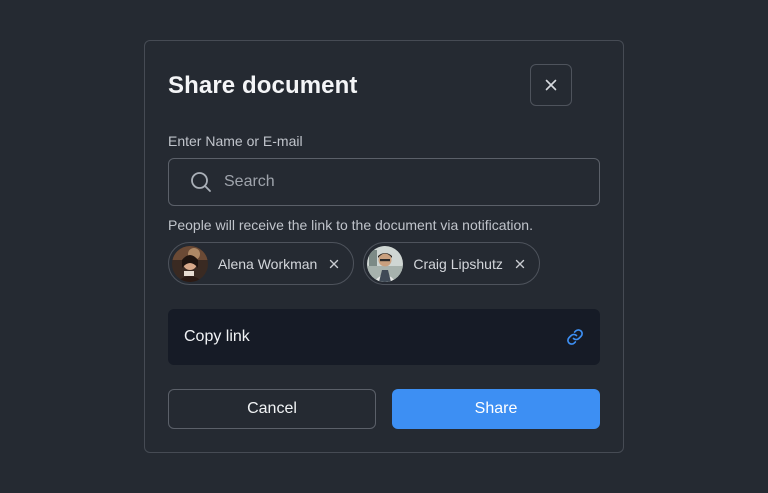 The height and width of the screenshot is (493, 768). Describe the element at coordinates (496, 409) in the screenshot. I see `share-button: Share` at that location.